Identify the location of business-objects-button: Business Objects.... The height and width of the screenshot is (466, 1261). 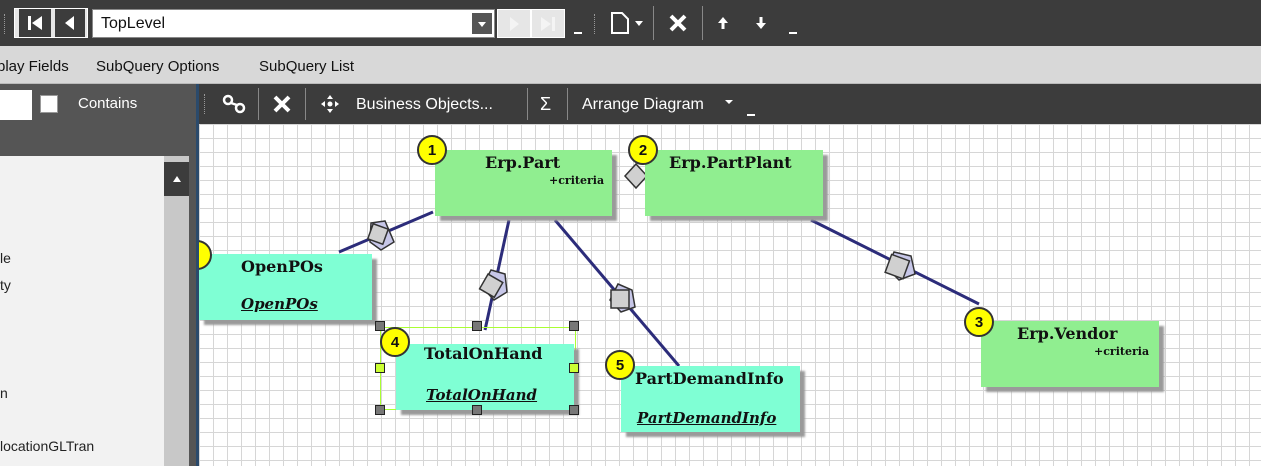
(424, 105).